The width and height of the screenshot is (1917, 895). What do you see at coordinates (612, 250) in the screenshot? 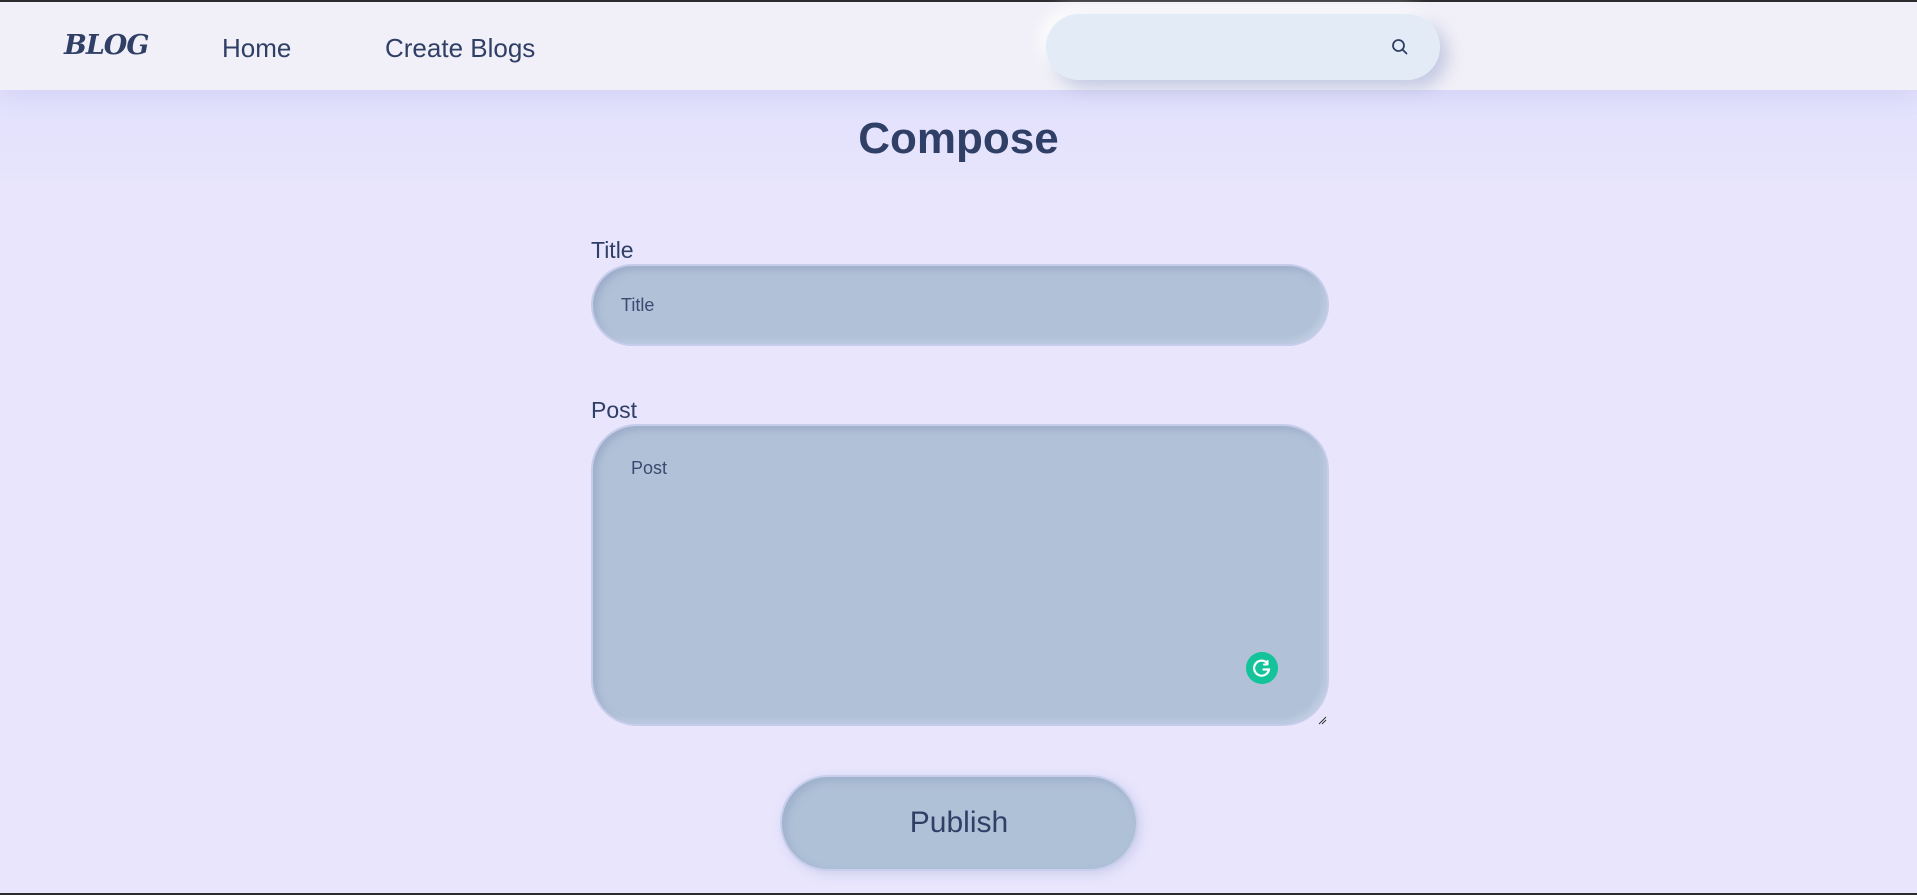
I see `title-label: Title` at bounding box center [612, 250].